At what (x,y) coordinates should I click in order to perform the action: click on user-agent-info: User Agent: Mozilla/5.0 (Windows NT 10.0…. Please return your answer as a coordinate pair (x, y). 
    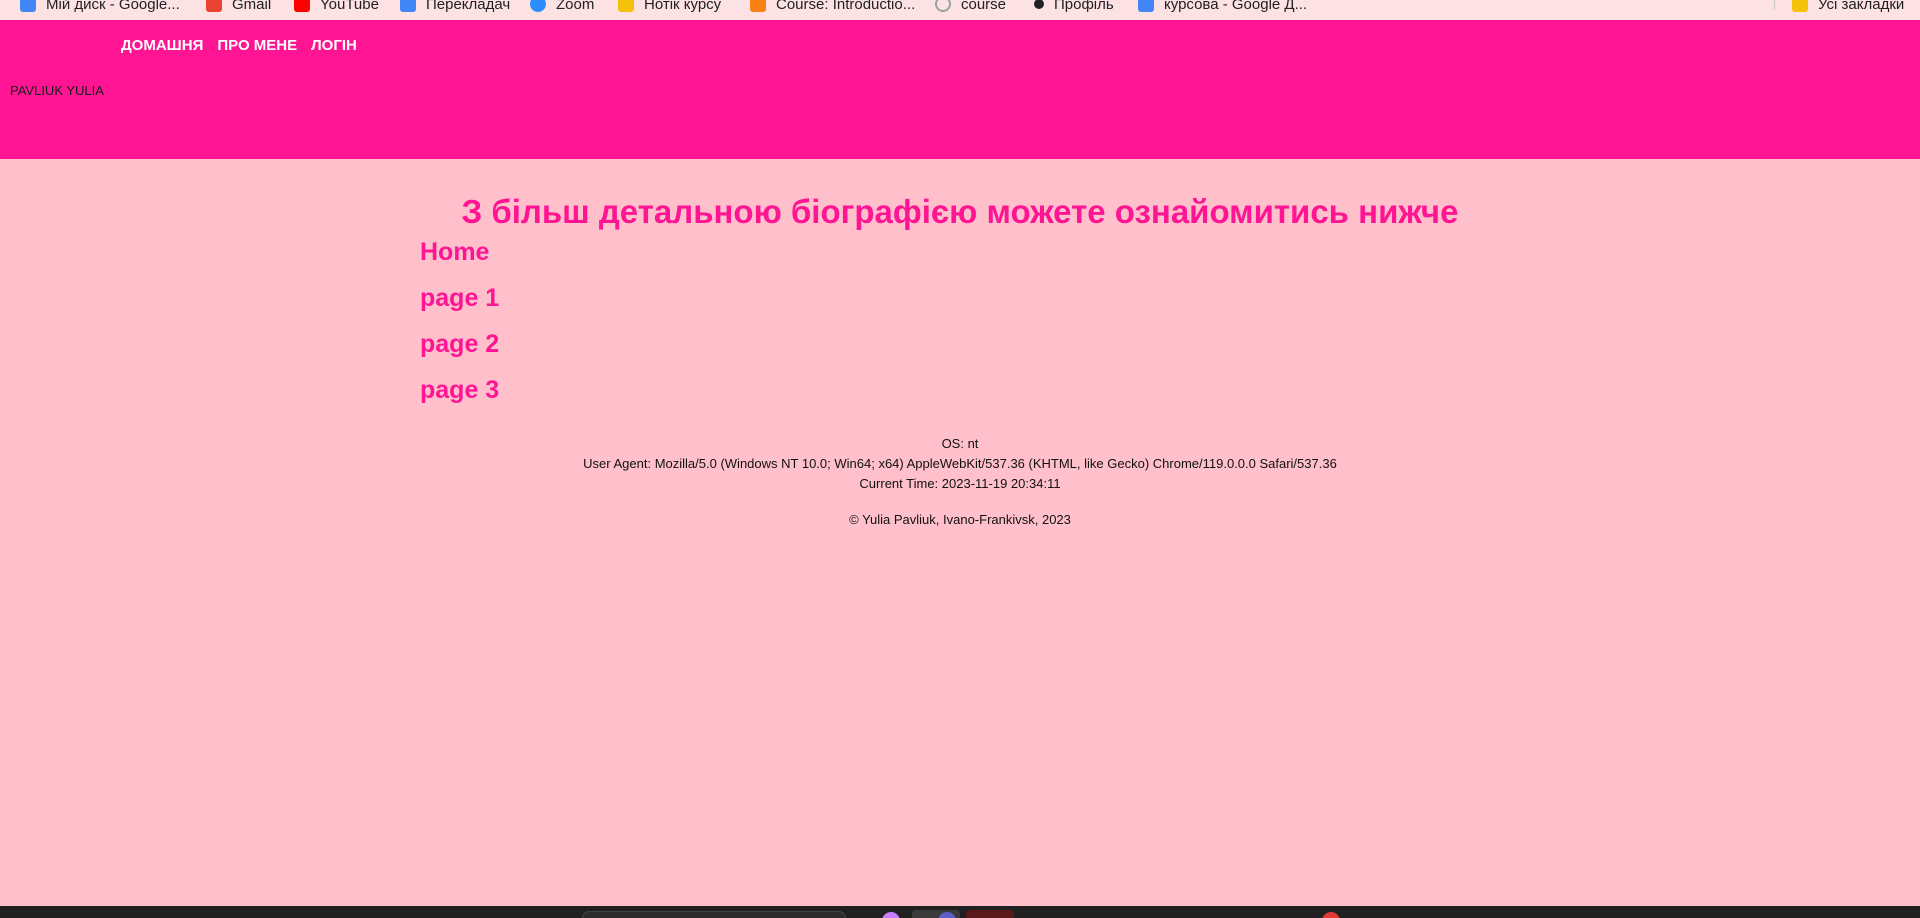
    Looking at the image, I should click on (960, 463).